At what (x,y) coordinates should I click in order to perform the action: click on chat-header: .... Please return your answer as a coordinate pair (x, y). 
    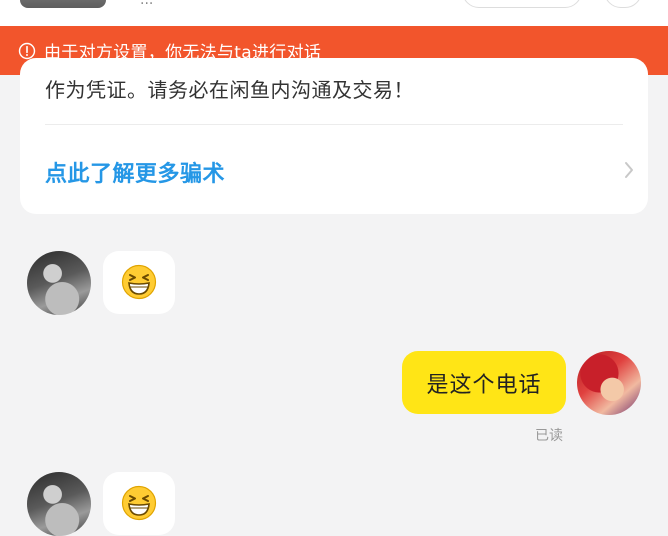
    Looking at the image, I should click on (334, 13).